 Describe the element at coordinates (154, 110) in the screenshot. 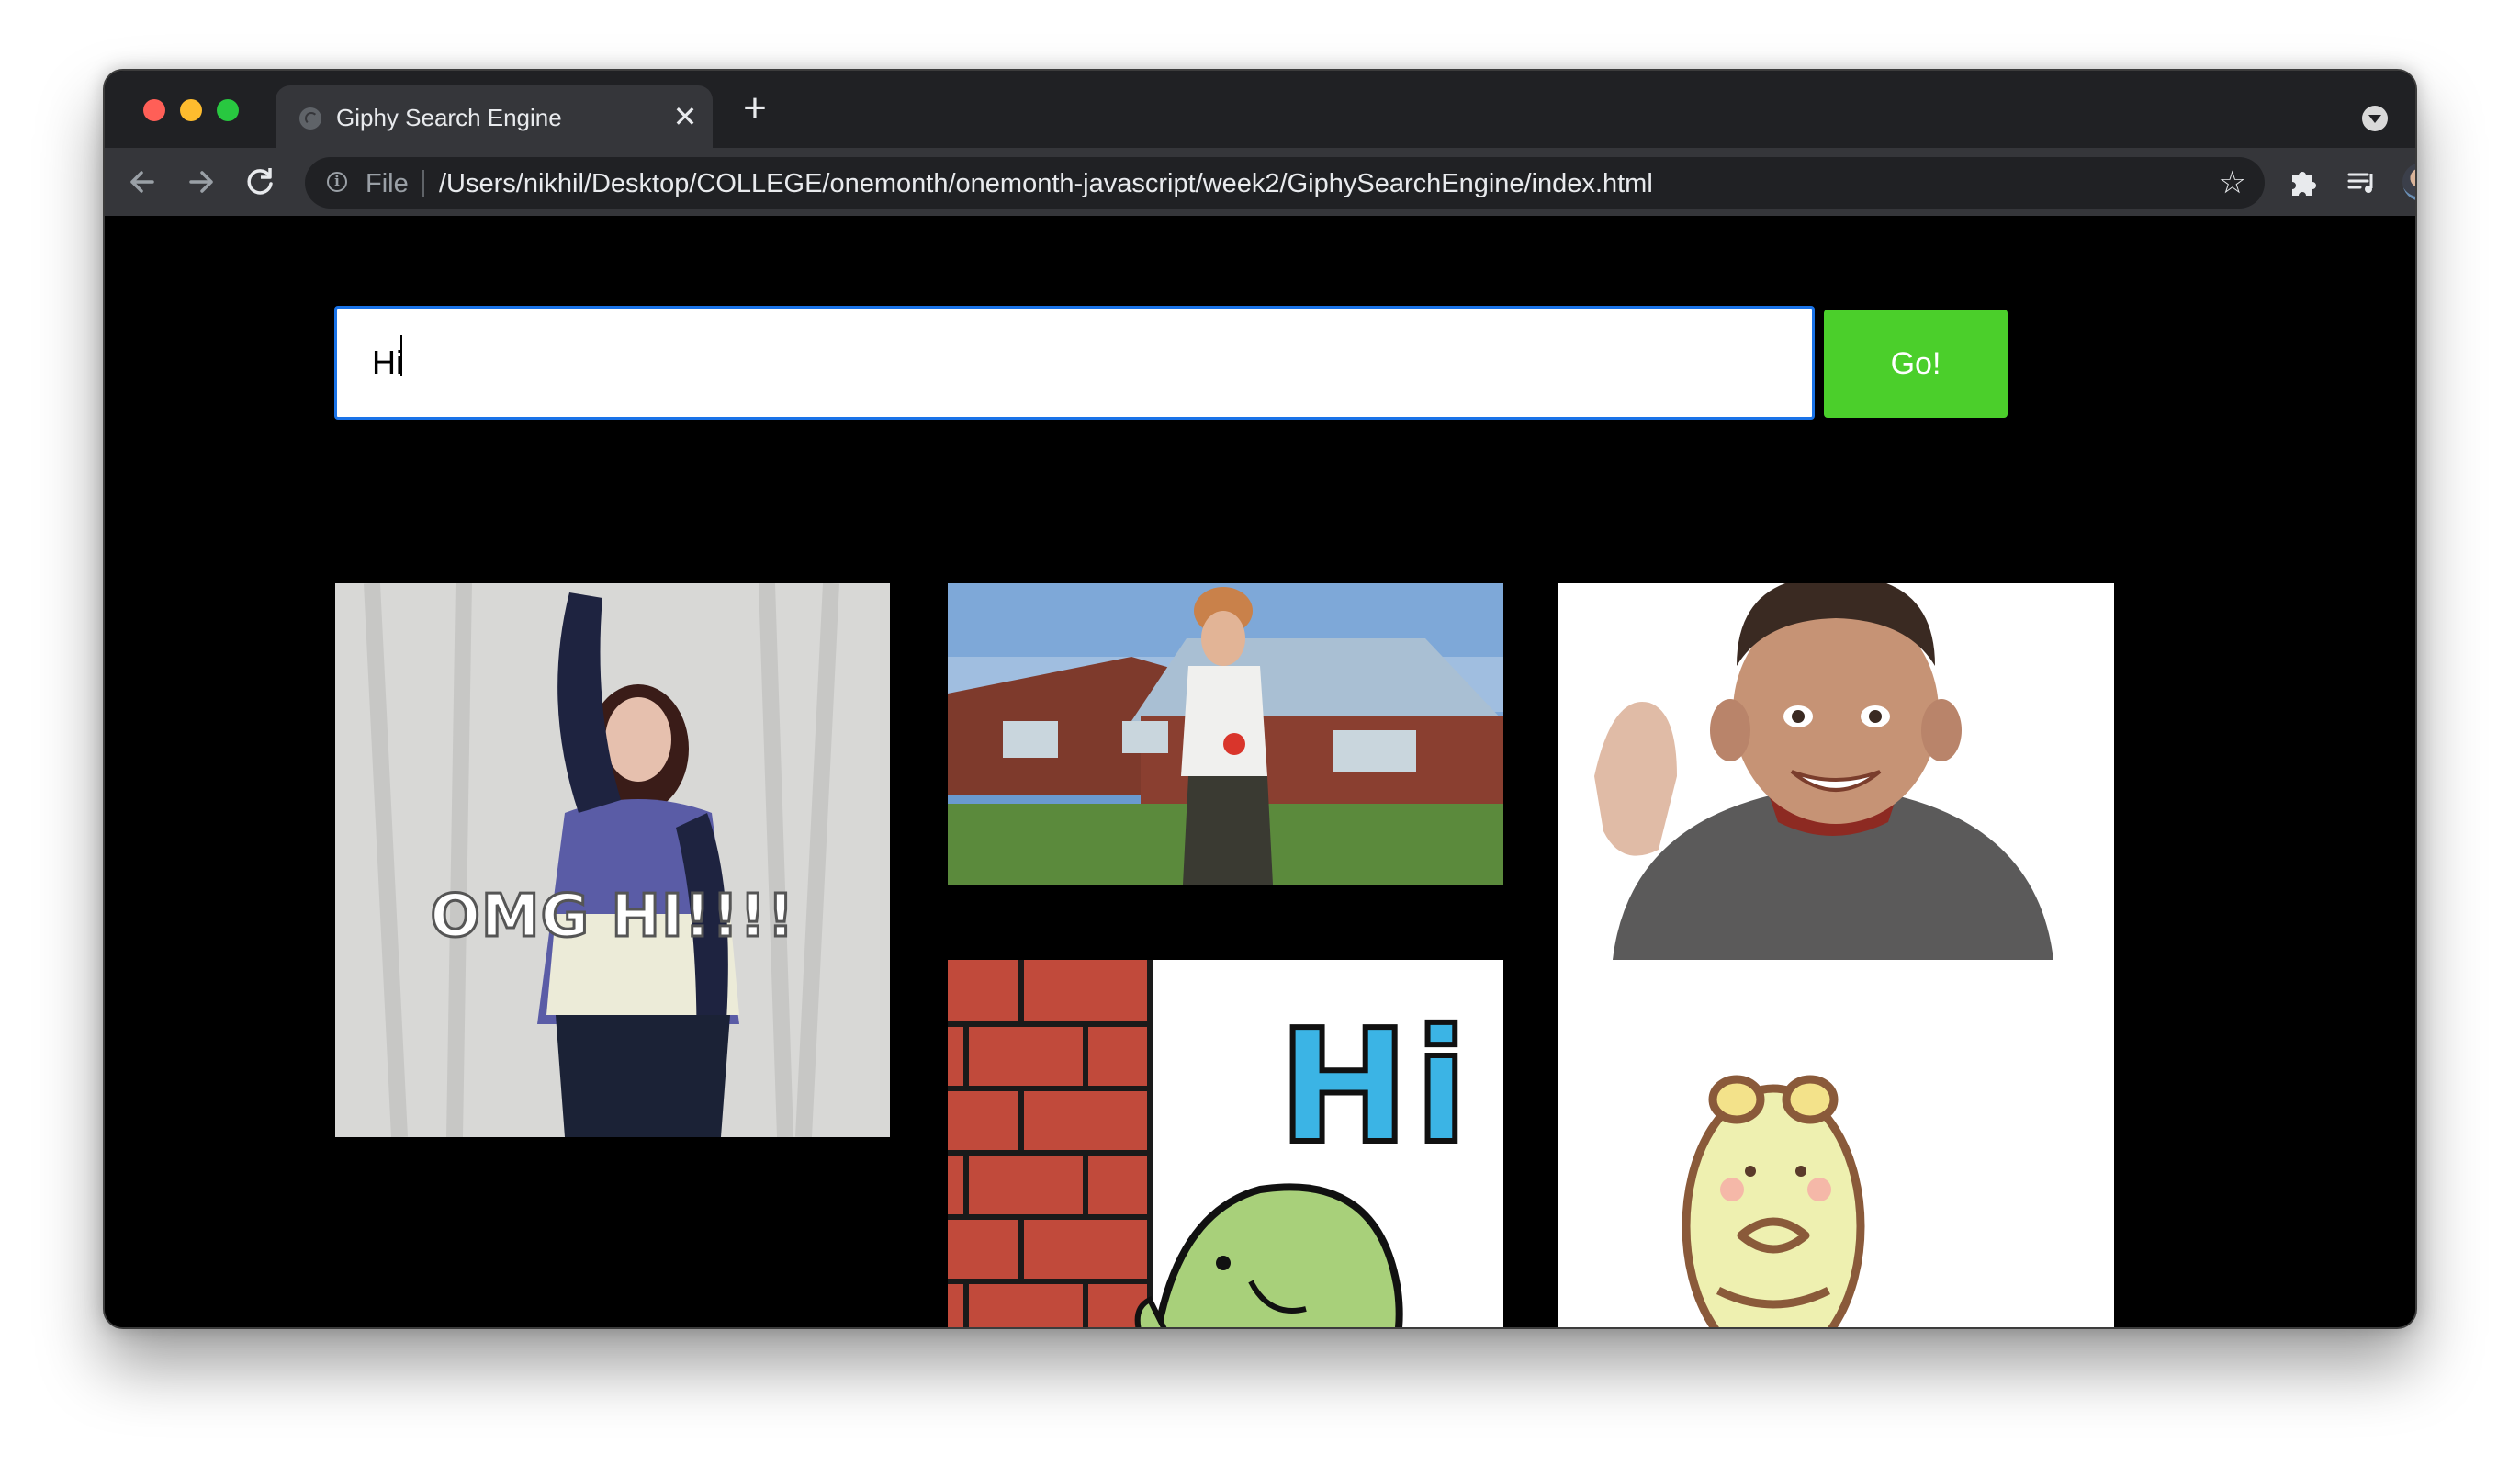

I see `close-window-button` at that location.